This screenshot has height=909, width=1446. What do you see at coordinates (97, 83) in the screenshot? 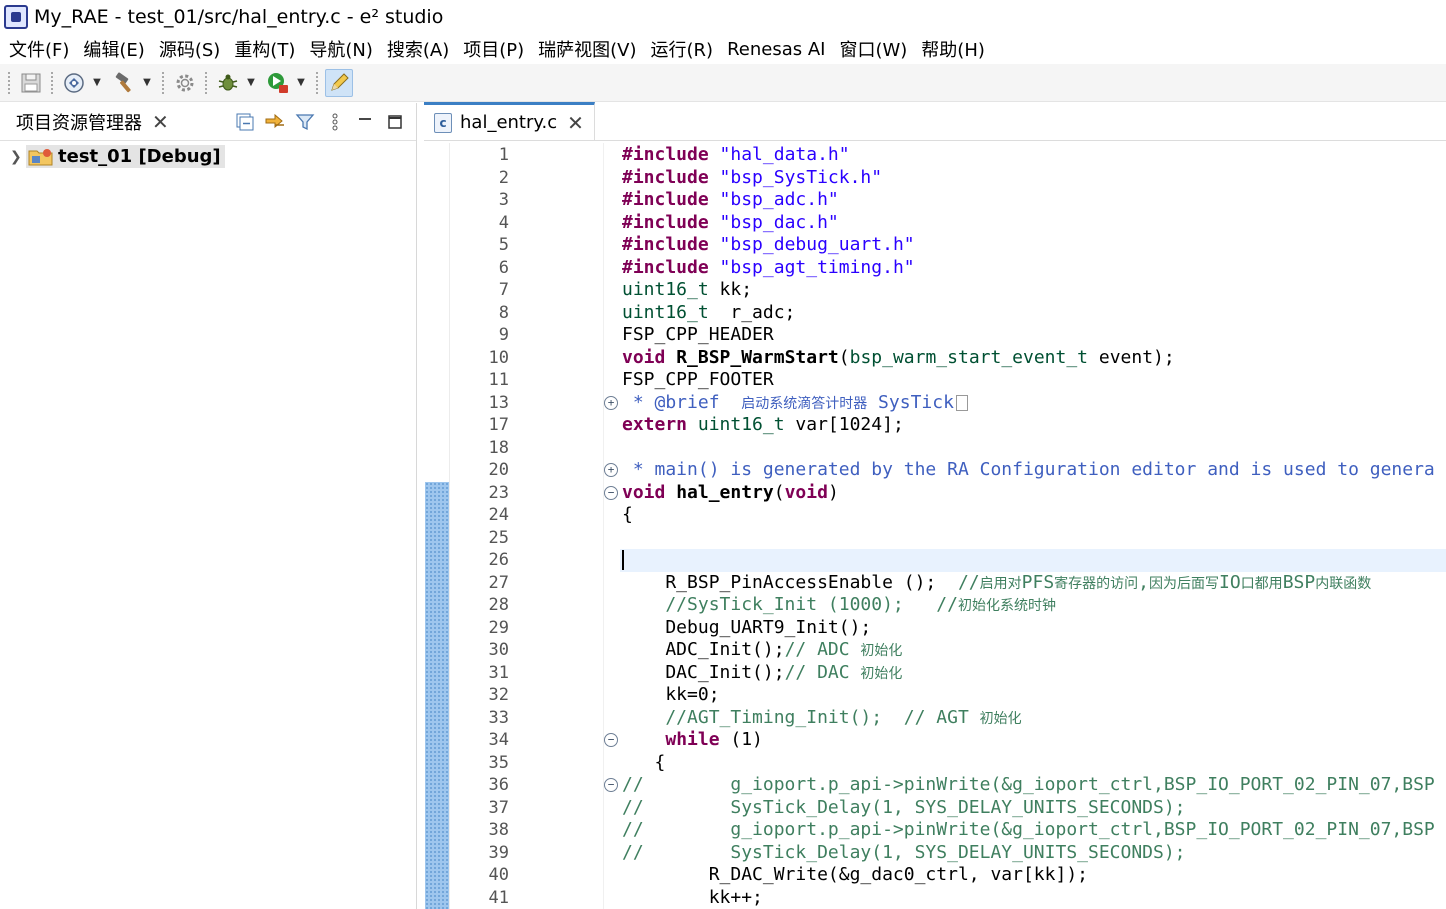
I see `debug-settings-dropdown-icon: ▼` at bounding box center [97, 83].